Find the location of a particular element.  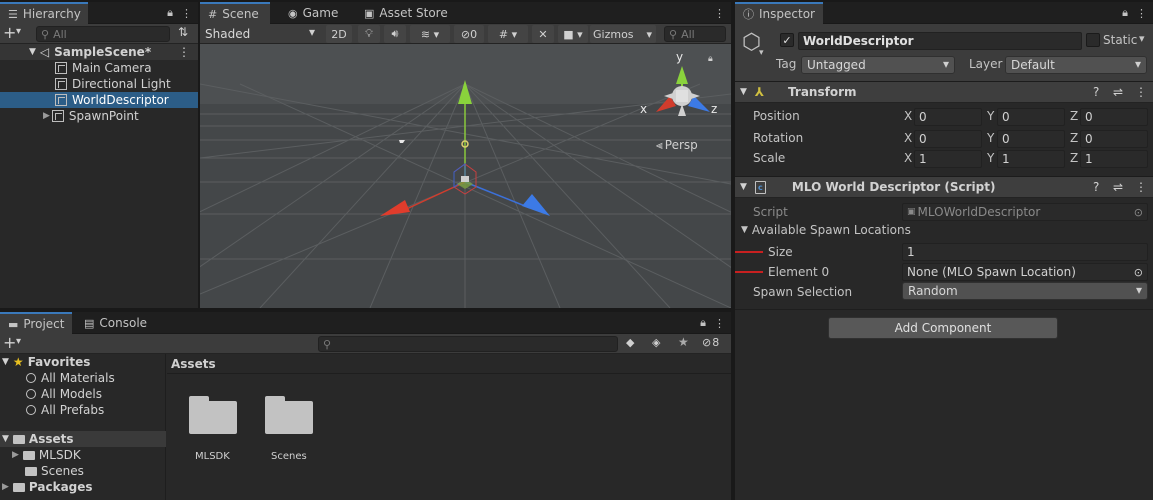

tab-console: ▤ Console is located at coordinates (115, 323).